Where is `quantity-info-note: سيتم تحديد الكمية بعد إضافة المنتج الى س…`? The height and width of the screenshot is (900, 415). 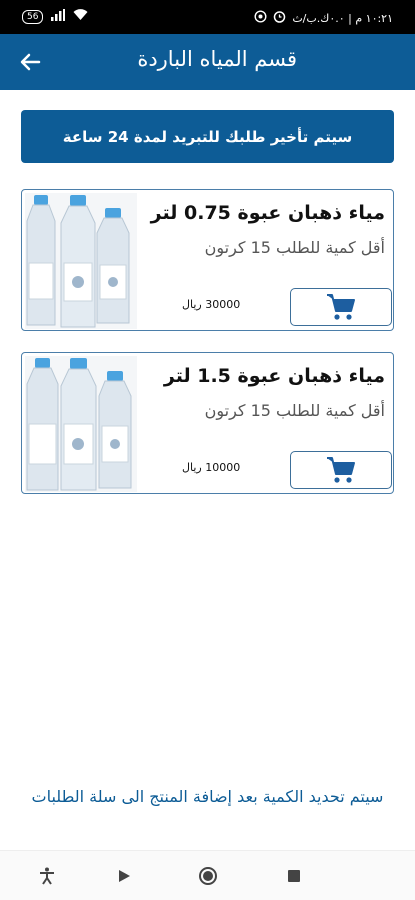
quantity-info-note: سيتم تحديد الكمية بعد إضافة المنتج الى س… is located at coordinates (207, 796).